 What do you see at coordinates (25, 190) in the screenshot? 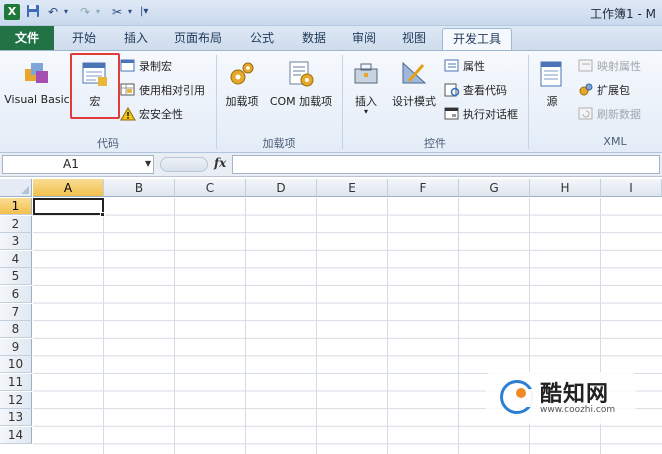
I see `select-all-icon` at bounding box center [25, 190].